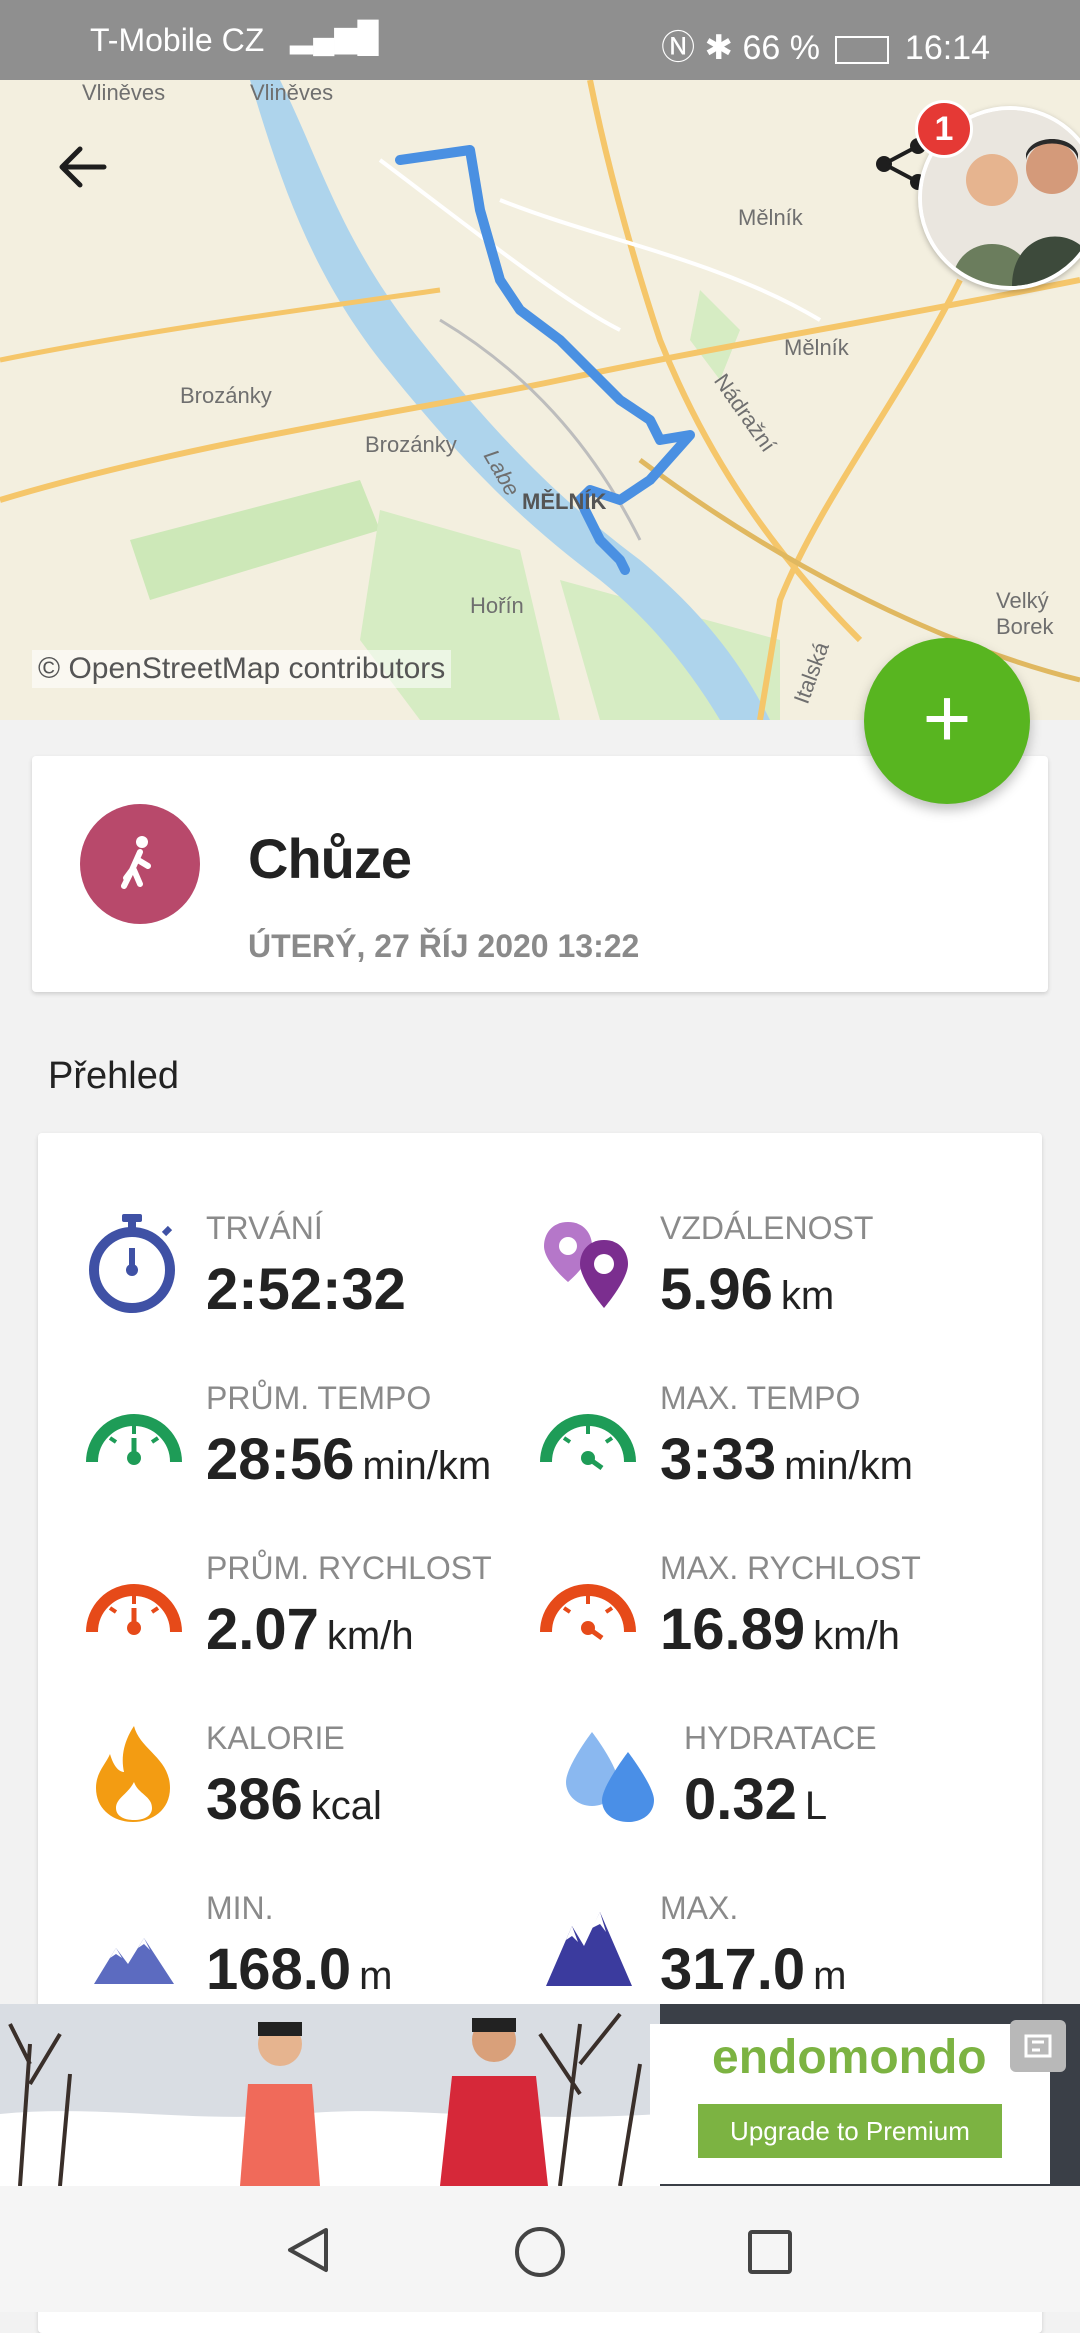 The image size is (1080, 2333). Describe the element at coordinates (678, 48) in the screenshot. I see `nfc-icon: Ⓝ` at that location.